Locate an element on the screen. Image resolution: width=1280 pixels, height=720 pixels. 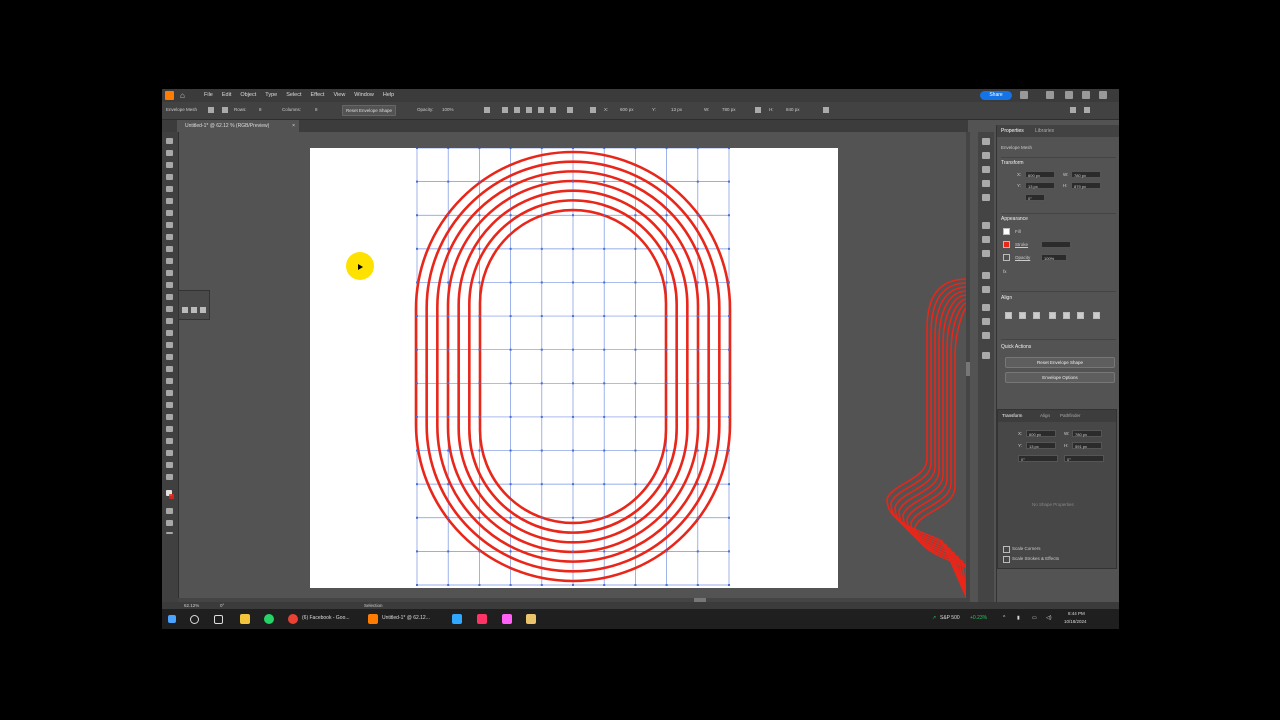
system-tray-up-icon: ^ is located at coordinates (1004, 618).